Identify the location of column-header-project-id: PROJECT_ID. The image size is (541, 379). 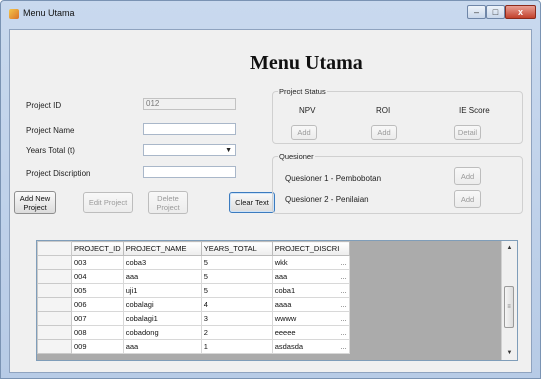
(97, 248).